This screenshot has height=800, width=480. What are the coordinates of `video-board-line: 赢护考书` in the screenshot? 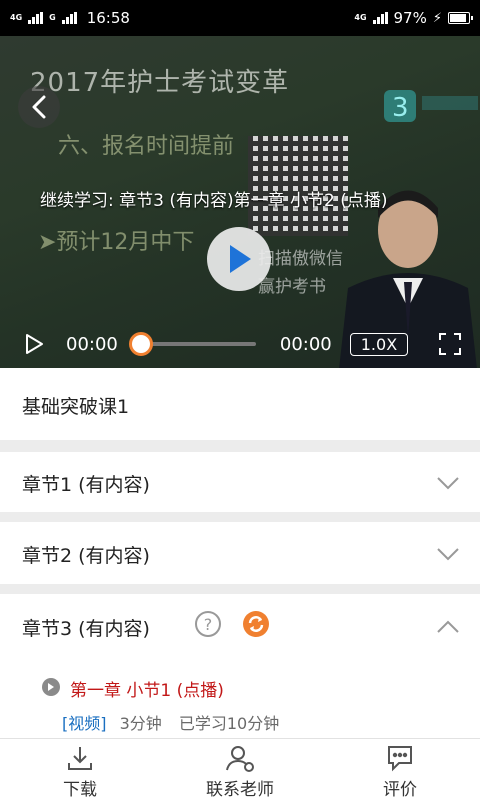 It's located at (292, 287).